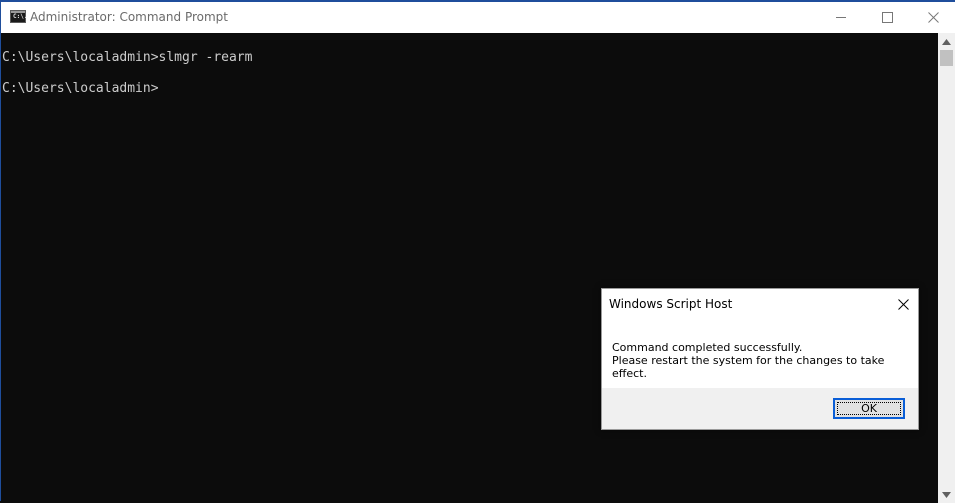 Image resolution: width=955 pixels, height=503 pixels. Describe the element at coordinates (946, 58) in the screenshot. I see `scroll-thumb` at that location.